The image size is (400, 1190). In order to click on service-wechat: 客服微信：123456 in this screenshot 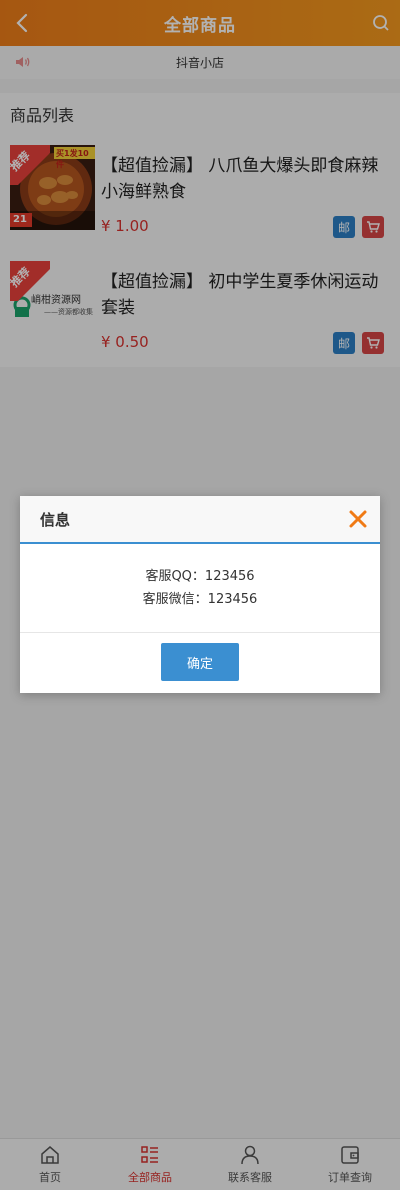, I will do `click(200, 599)`.